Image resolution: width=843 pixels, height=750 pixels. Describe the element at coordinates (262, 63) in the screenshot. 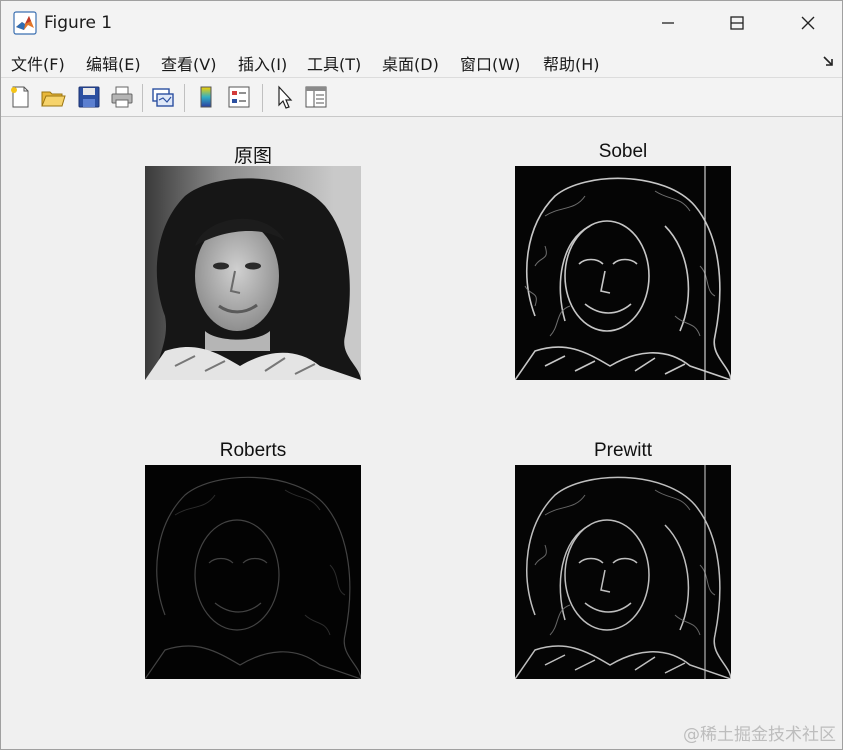

I see `menu-insert: 插入(I)` at that location.